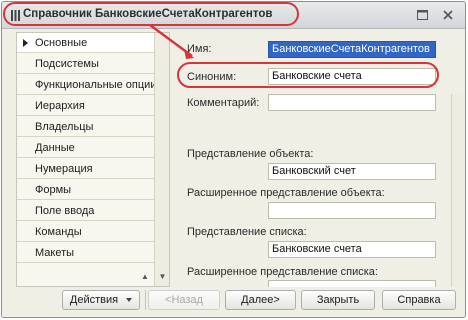 The image size is (468, 320). I want to click on sidebar-item-label: Функциональные опции, so click(96, 85).